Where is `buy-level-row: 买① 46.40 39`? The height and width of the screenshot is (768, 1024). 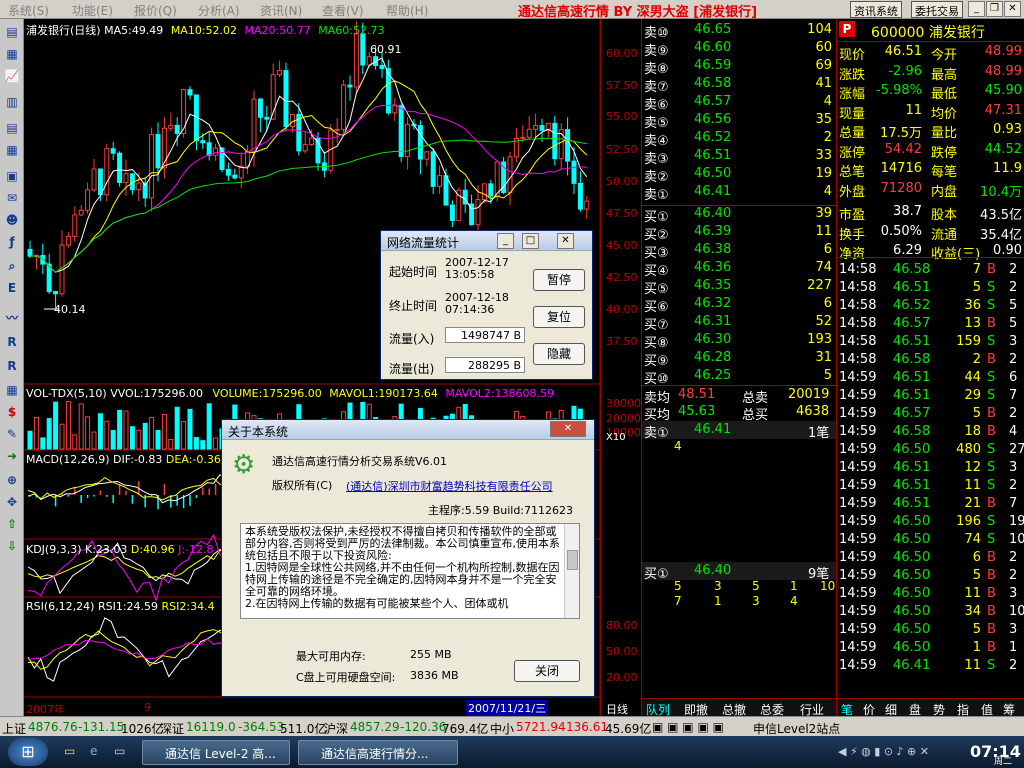 buy-level-row: 买① 46.40 39 is located at coordinates (739, 215).